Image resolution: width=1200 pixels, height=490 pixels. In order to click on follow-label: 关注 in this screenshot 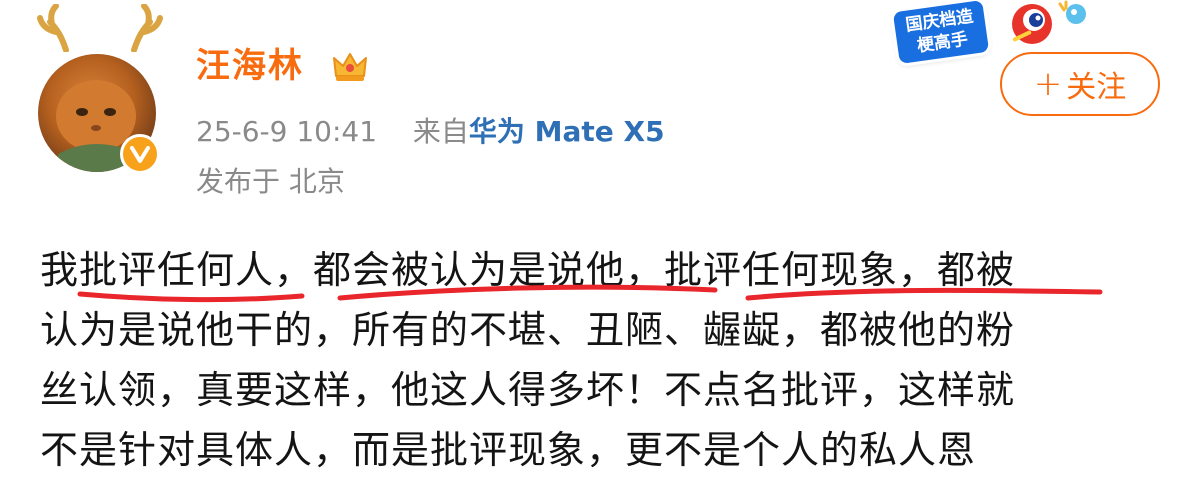, I will do `click(1096, 87)`.